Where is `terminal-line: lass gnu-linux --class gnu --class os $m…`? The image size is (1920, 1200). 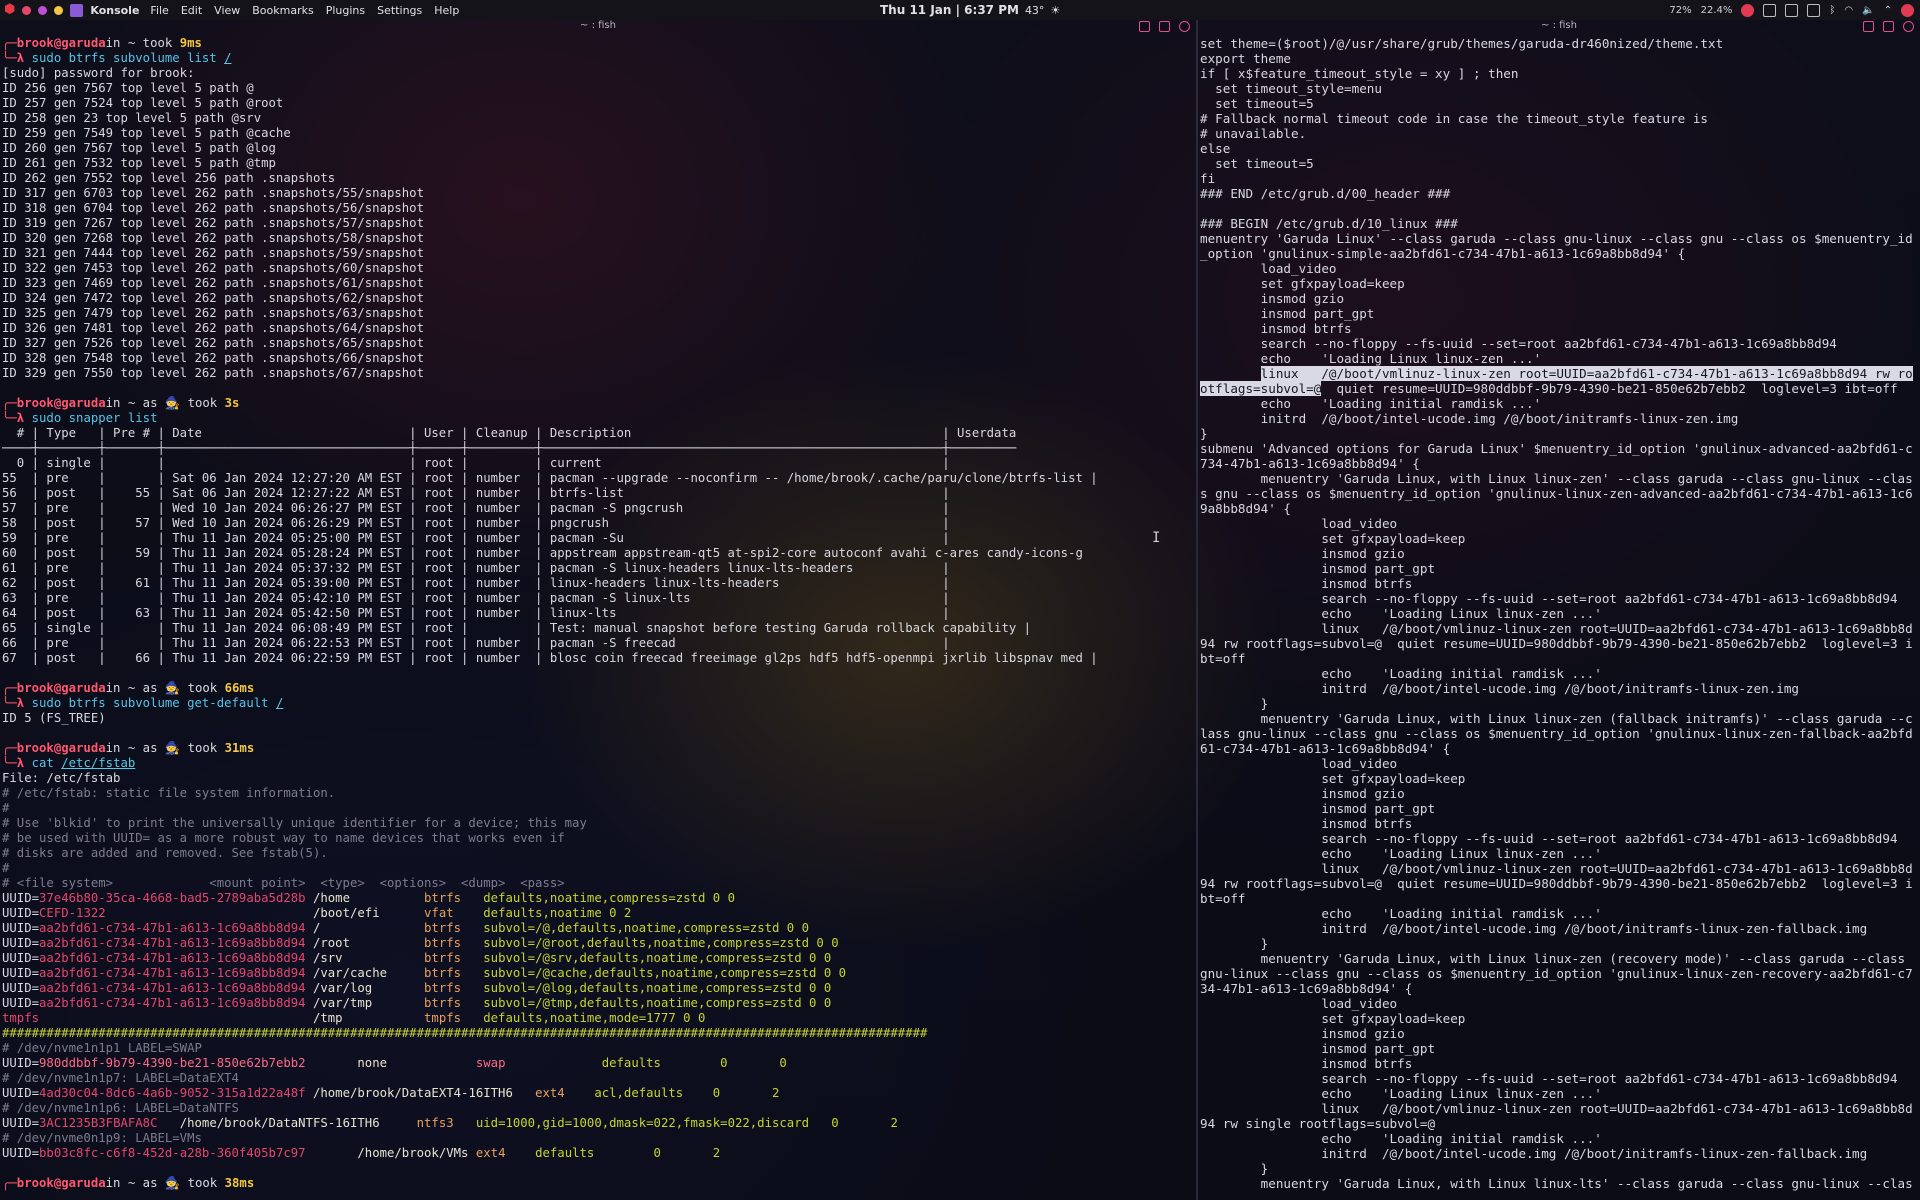
terminal-line: lass gnu-linux --class gnu --class os $m… is located at coordinates (1560, 733).